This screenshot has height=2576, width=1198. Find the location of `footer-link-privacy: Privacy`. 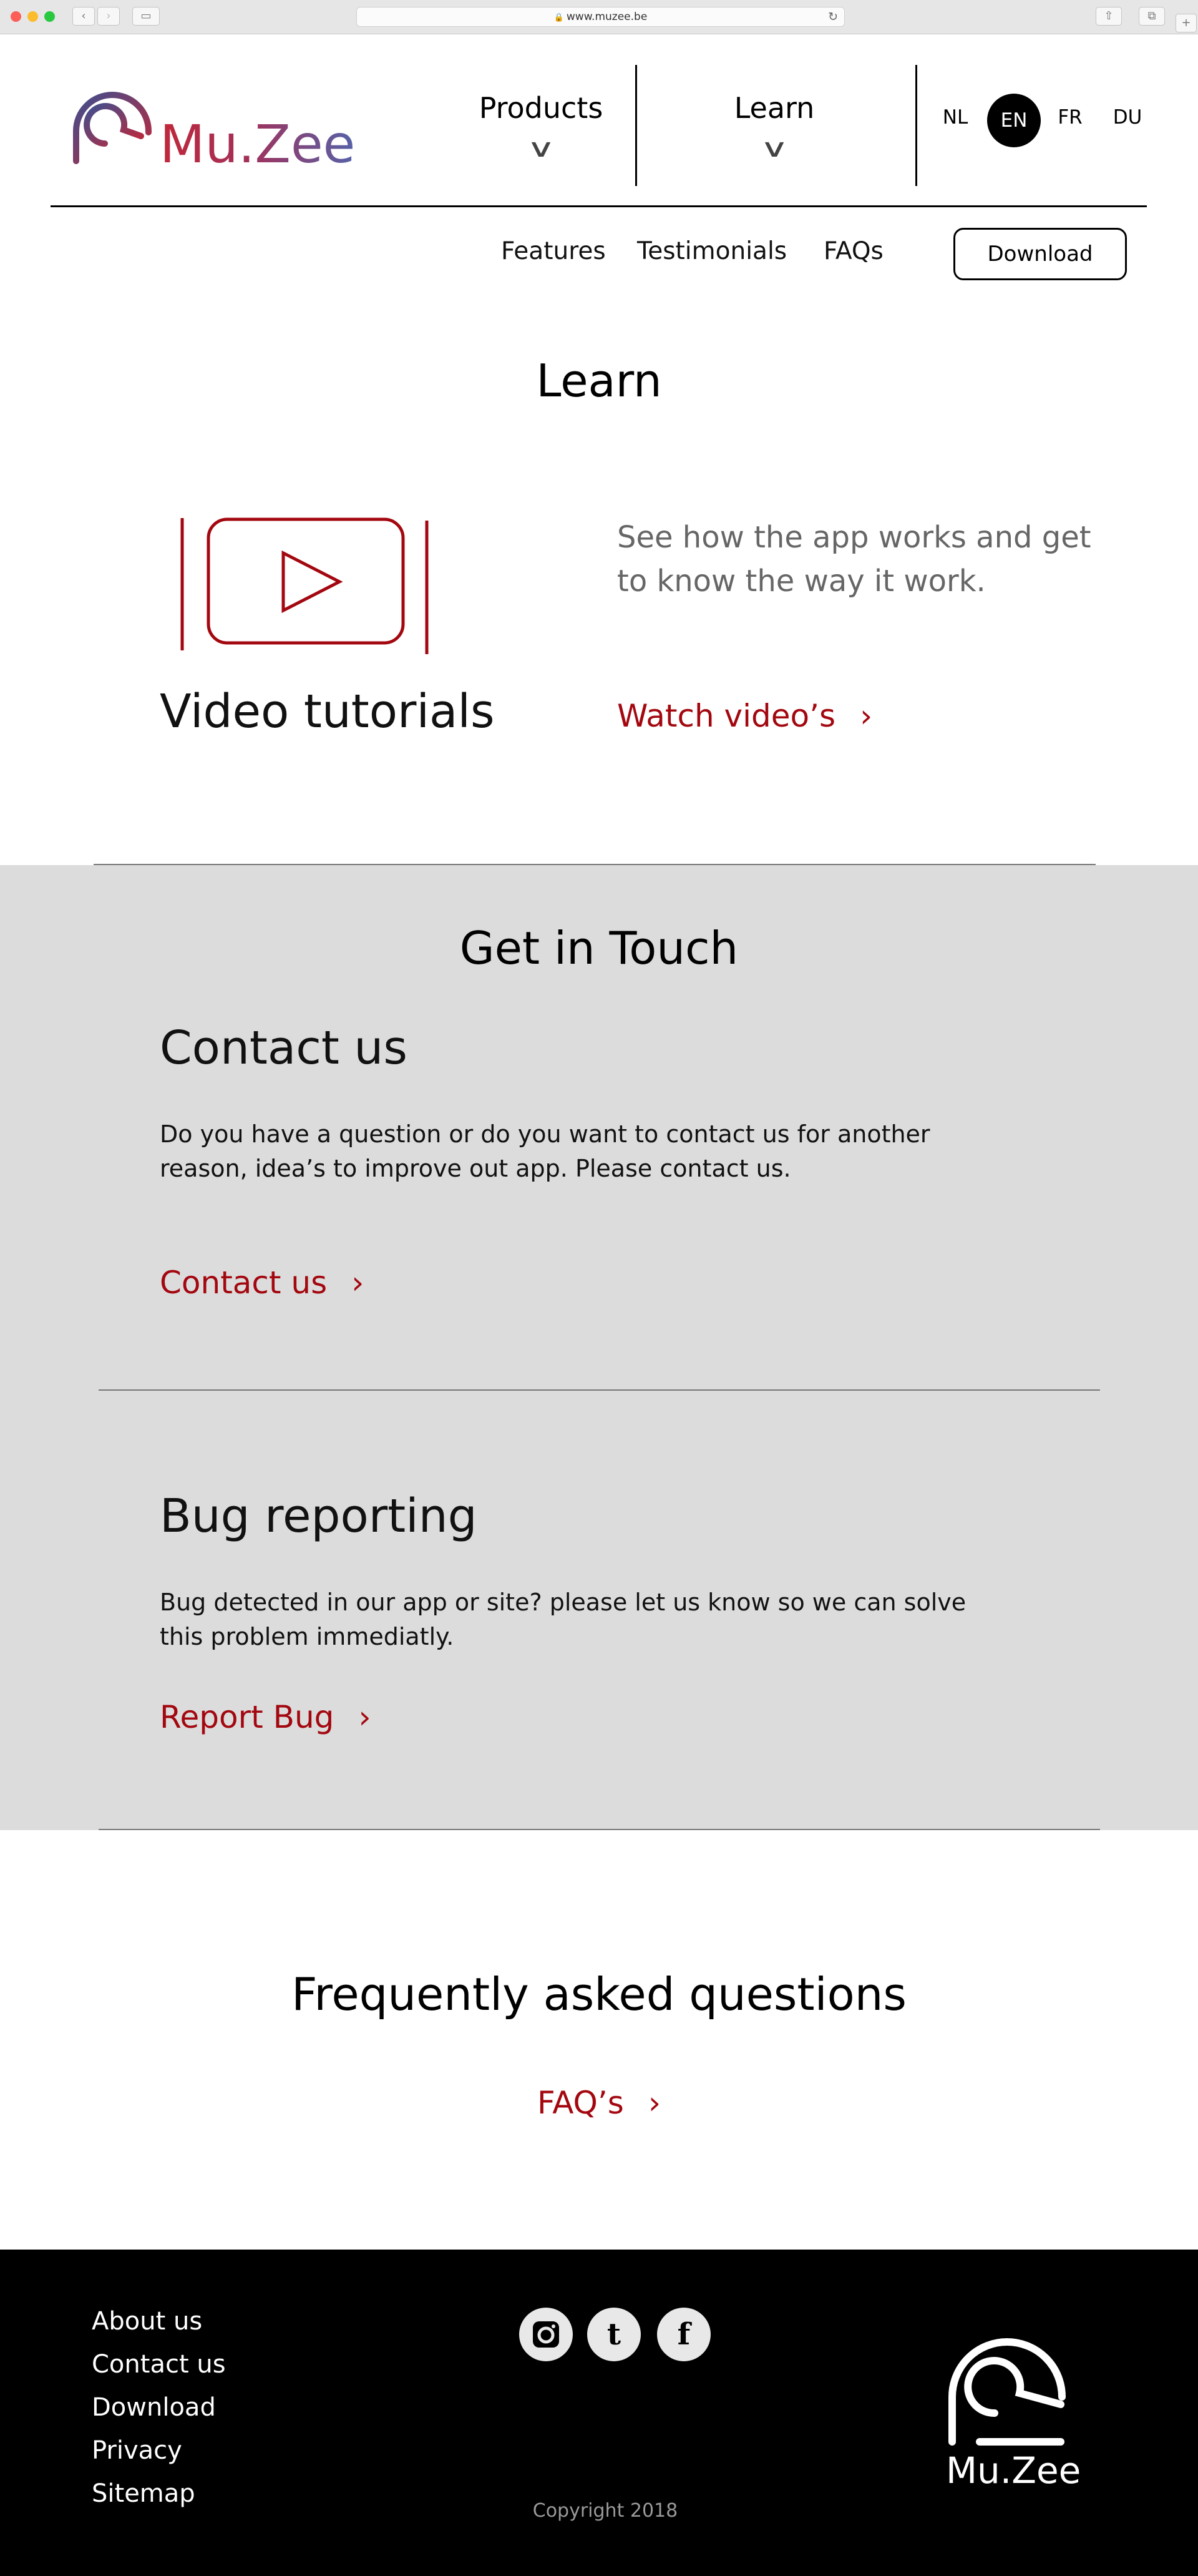

footer-link-privacy: Privacy is located at coordinates (137, 2450).